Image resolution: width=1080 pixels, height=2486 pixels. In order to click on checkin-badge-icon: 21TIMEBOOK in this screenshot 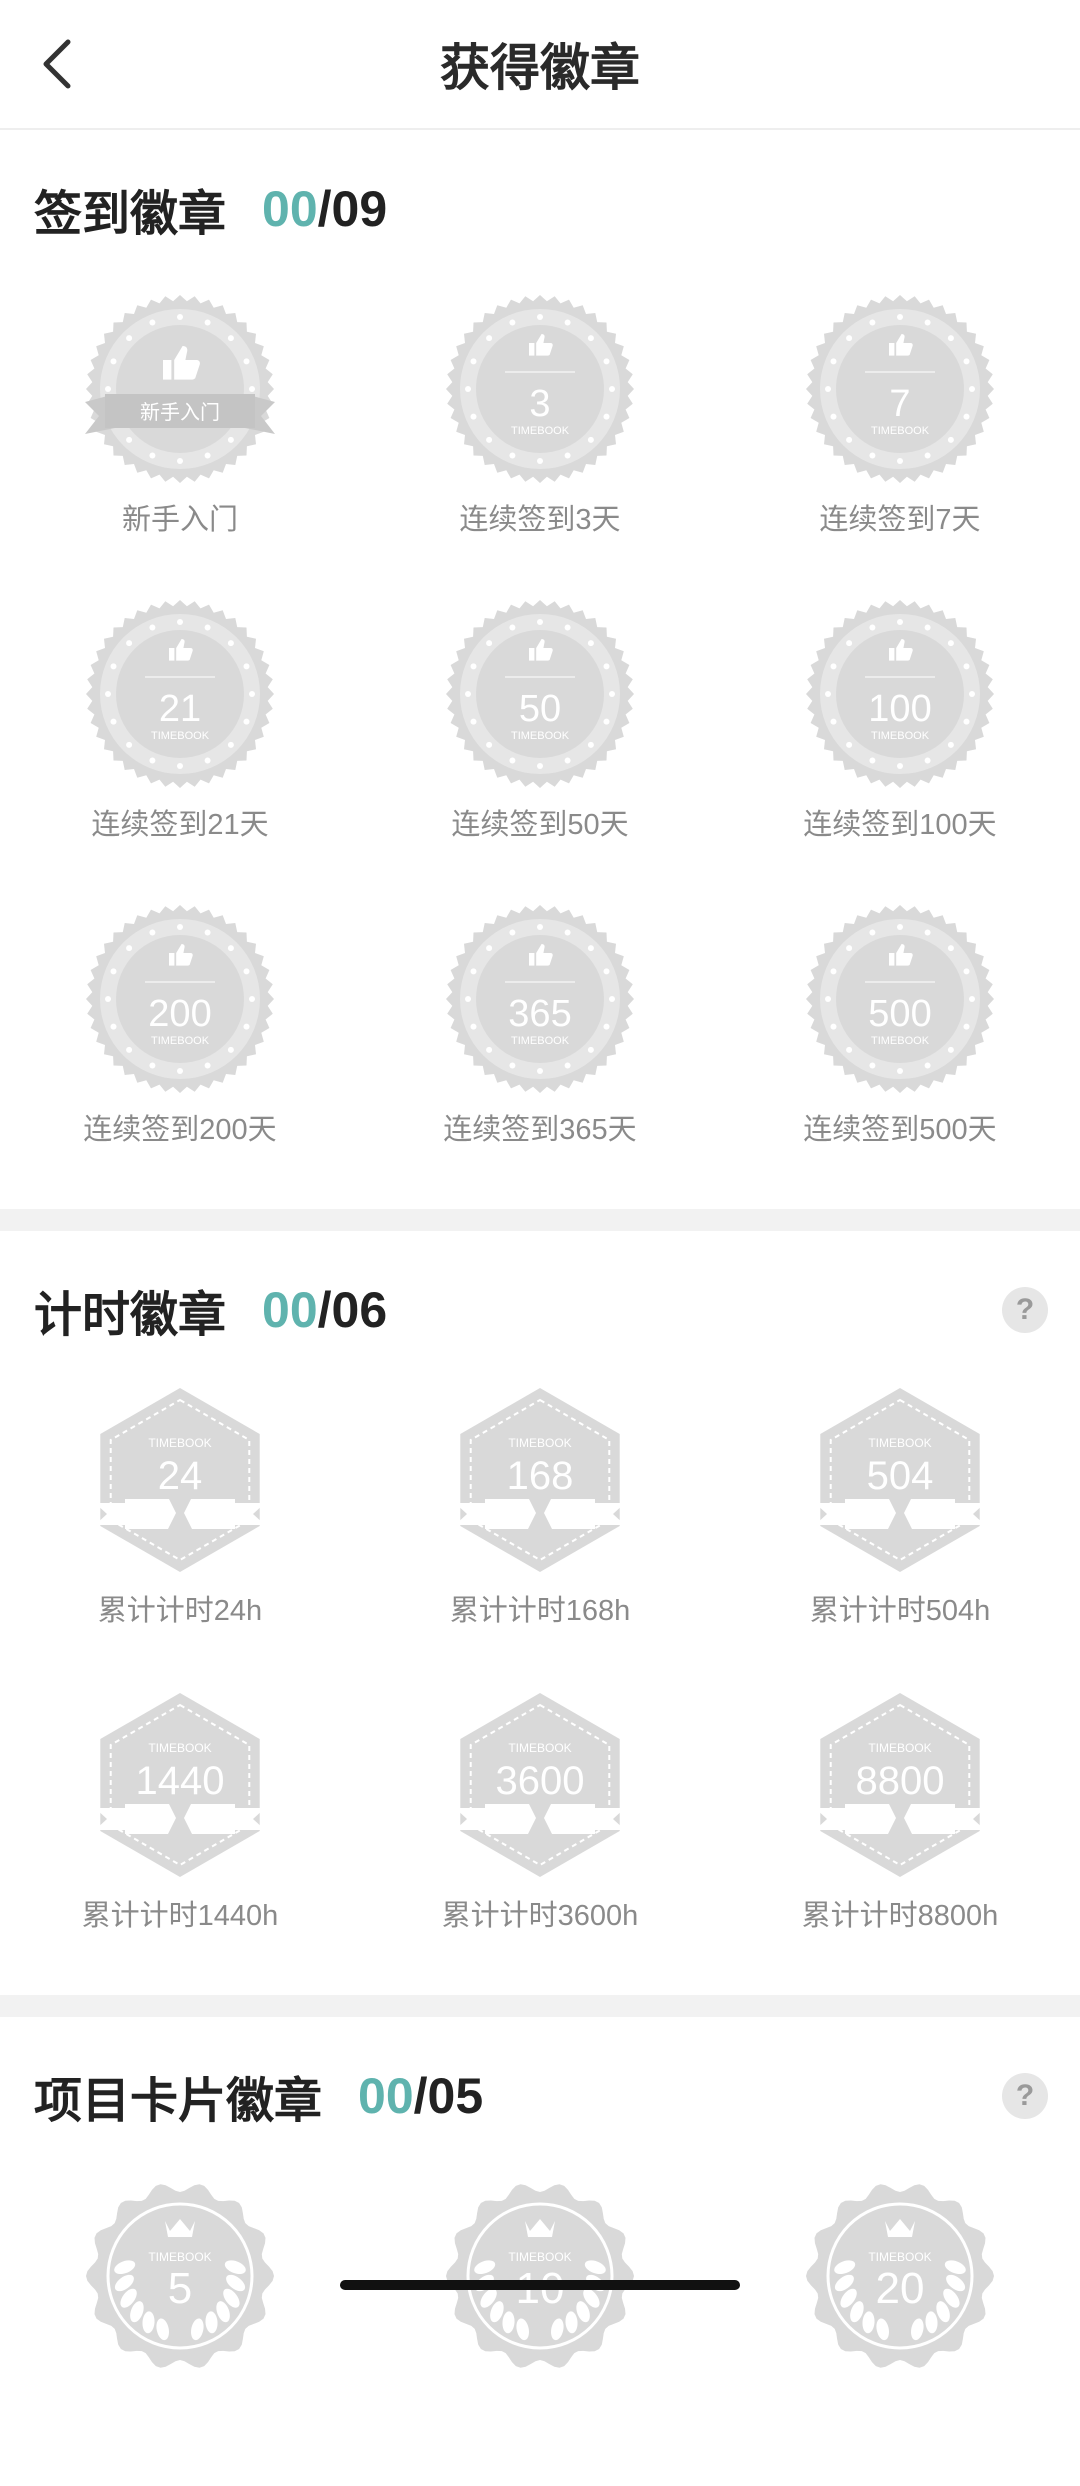, I will do `click(180, 694)`.